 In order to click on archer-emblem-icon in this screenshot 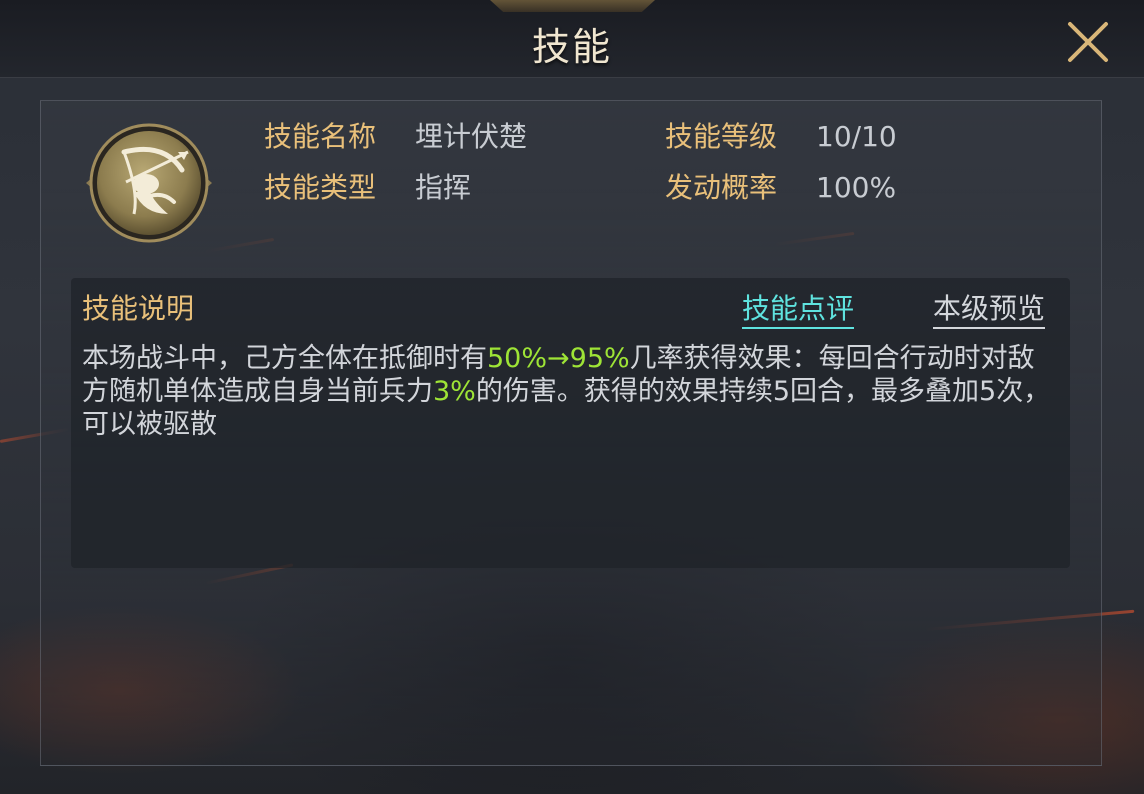, I will do `click(149, 183)`.